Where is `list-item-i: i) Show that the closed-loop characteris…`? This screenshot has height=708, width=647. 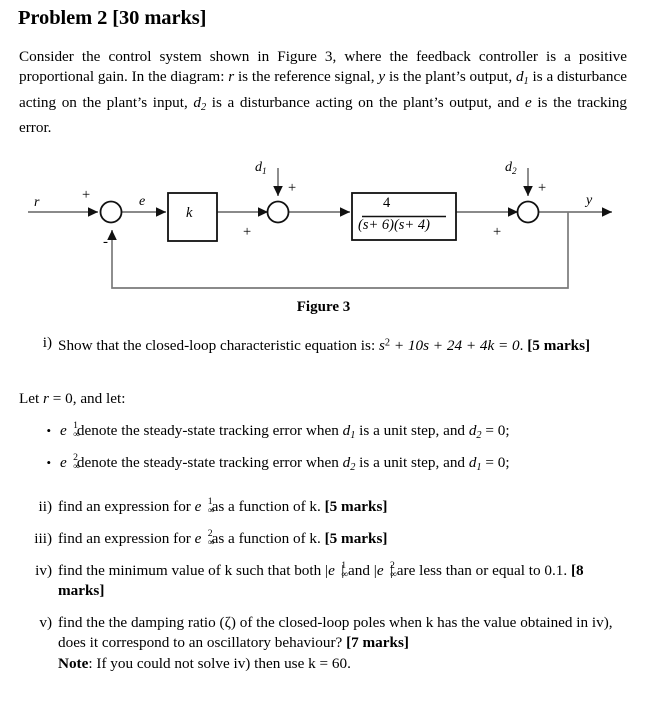 list-item-i: i) Show that the closed-loop characteris… is located at coordinates (335, 344).